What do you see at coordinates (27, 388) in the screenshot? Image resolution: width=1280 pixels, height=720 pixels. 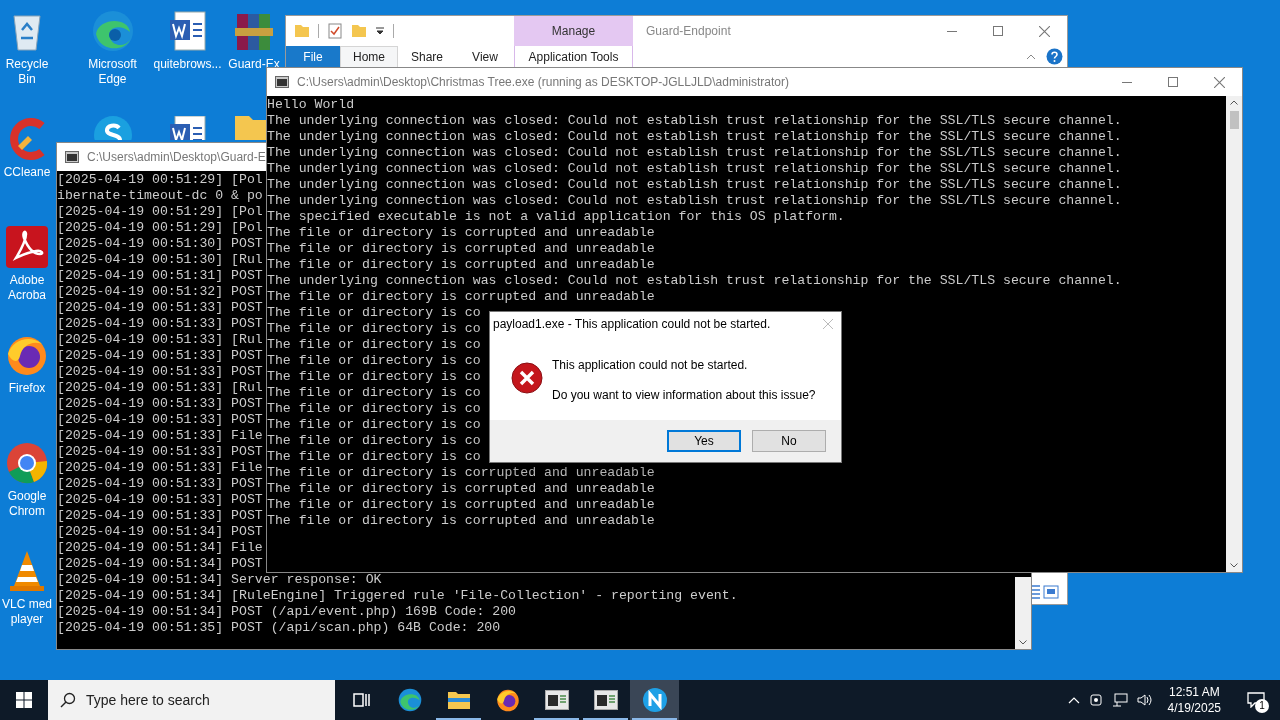 I see `desktop-icon-label: Firefox` at bounding box center [27, 388].